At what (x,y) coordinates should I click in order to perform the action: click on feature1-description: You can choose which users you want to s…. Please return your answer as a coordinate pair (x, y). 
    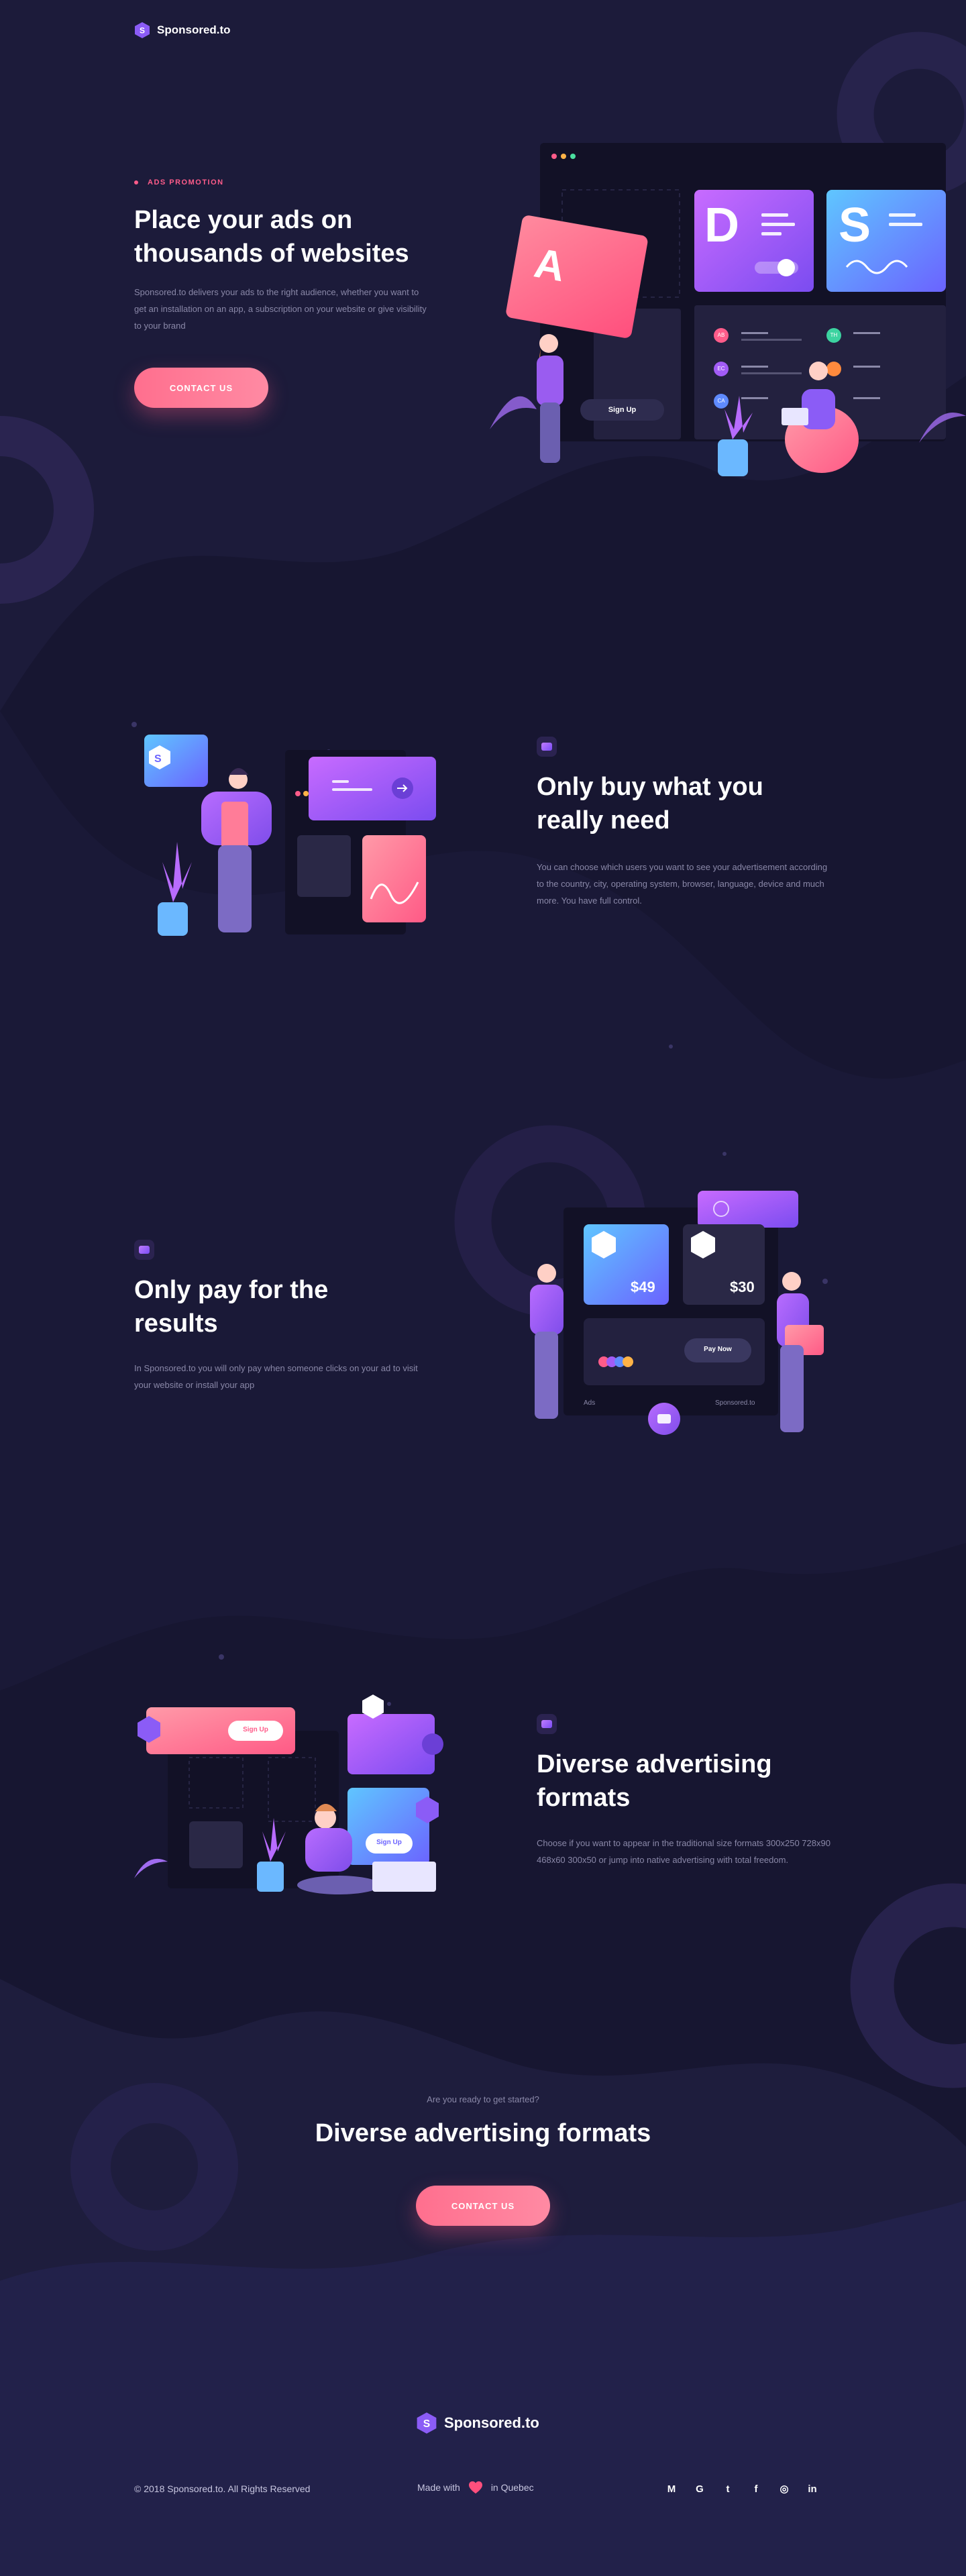
    Looking at the image, I should click on (682, 884).